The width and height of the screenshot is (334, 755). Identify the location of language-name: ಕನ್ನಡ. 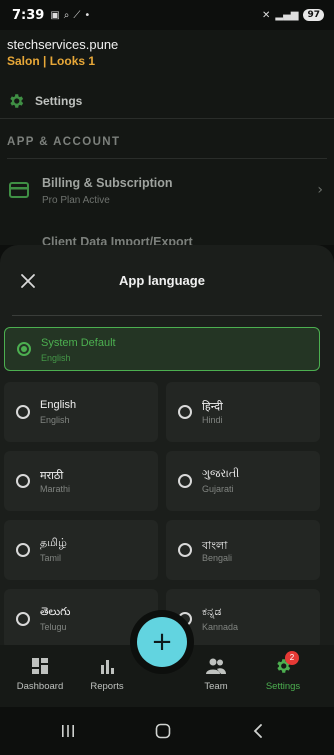
(212, 612).